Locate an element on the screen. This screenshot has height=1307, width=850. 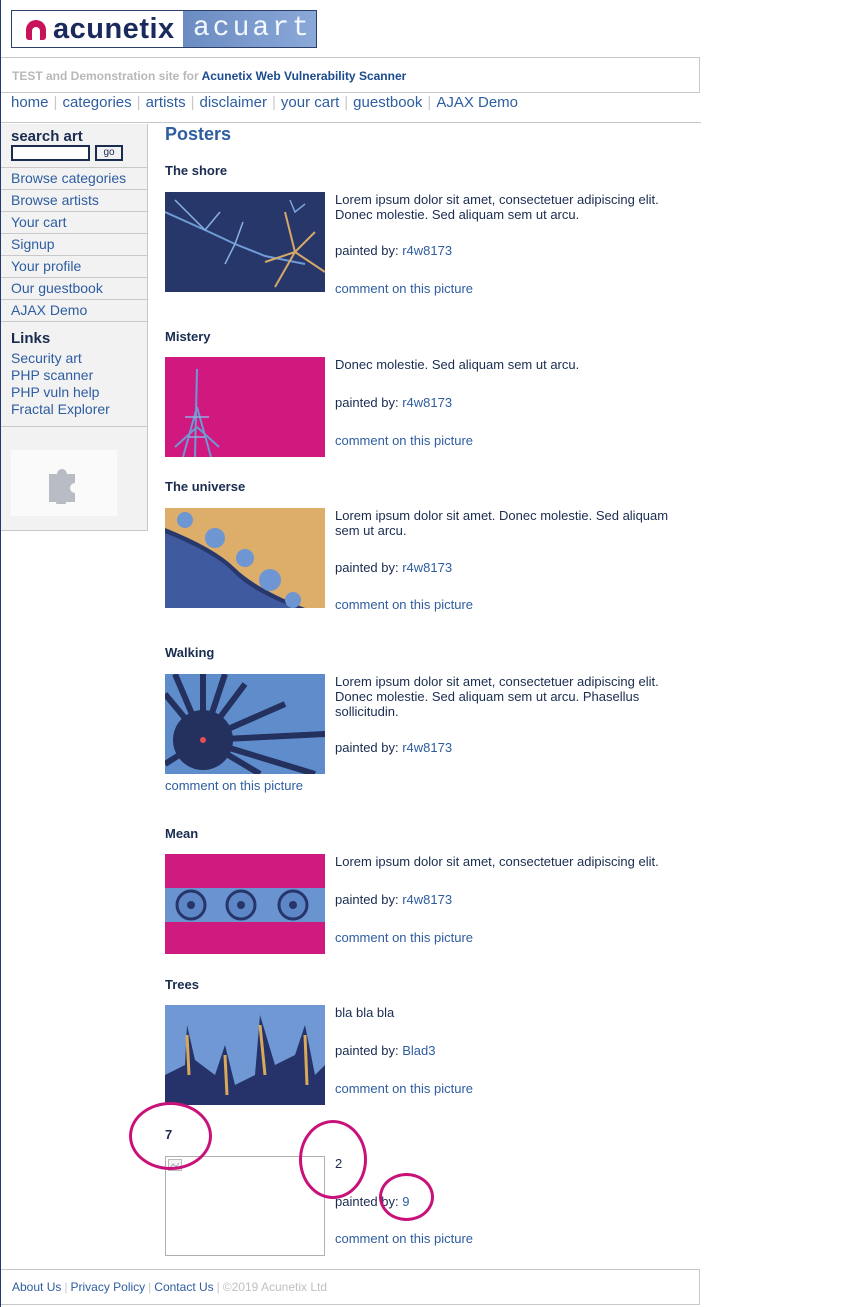
sidebar-item-your-profile: Your profile is located at coordinates (74, 266).